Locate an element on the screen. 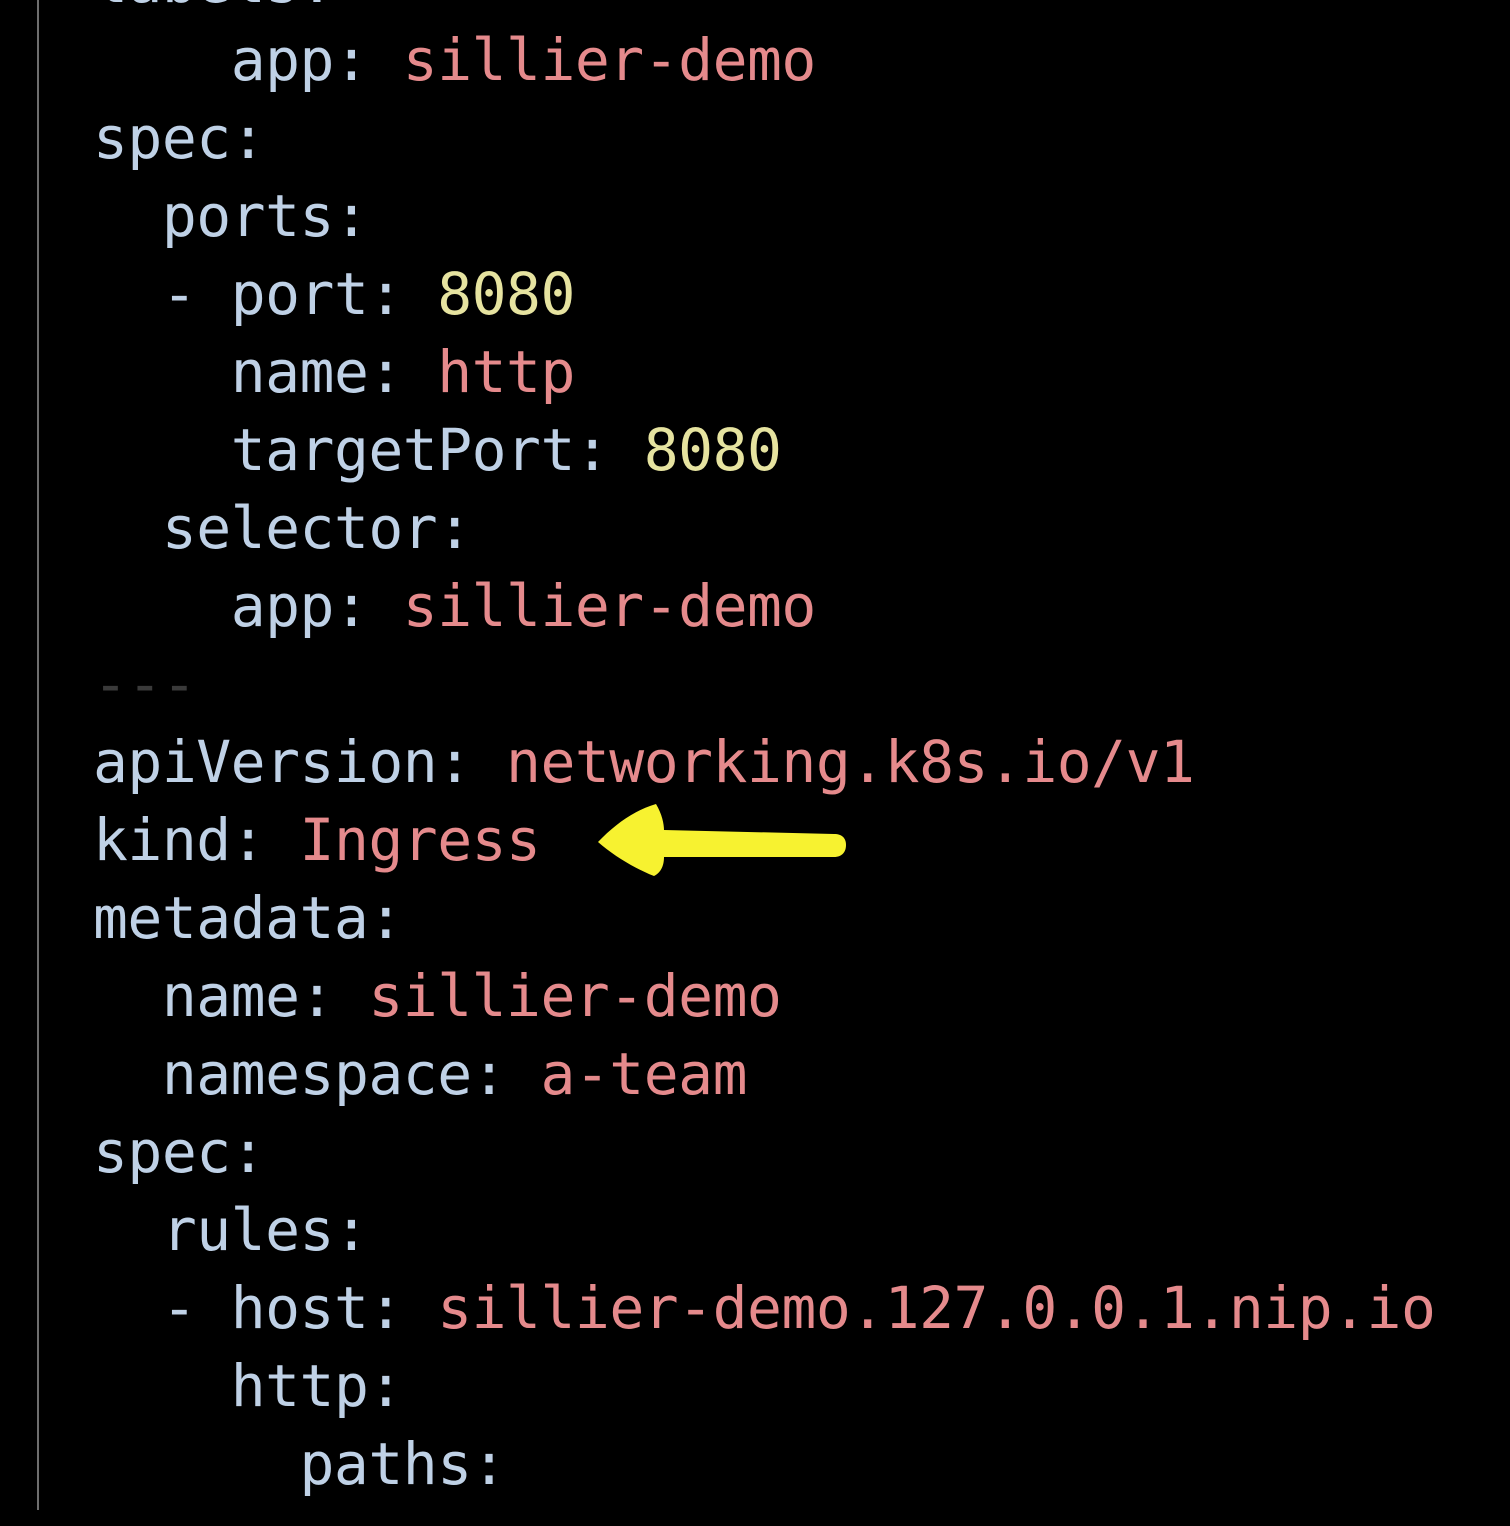 The image size is (1510, 1526). yaml-key: host is located at coordinates (299, 1308).